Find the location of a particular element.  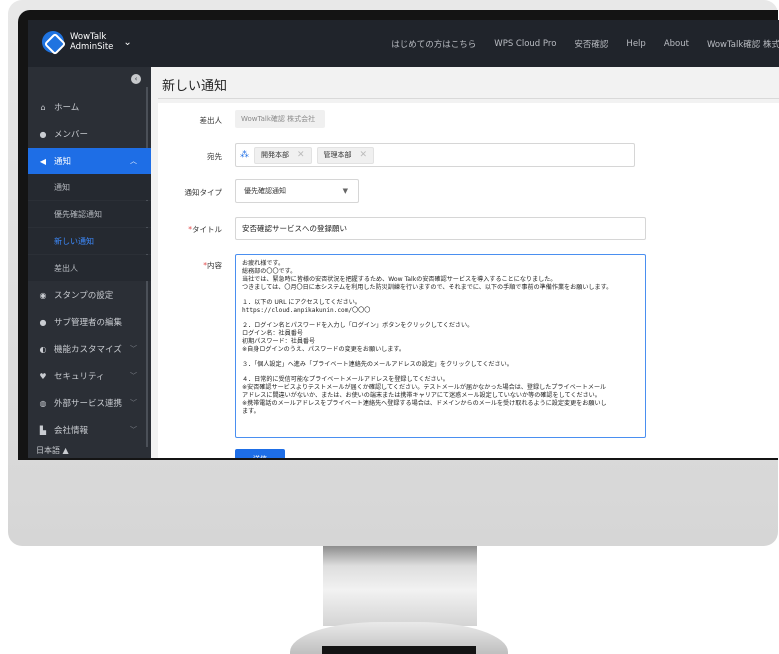

sidebar-item-label: 外部サービス連携 is located at coordinates (88, 404).